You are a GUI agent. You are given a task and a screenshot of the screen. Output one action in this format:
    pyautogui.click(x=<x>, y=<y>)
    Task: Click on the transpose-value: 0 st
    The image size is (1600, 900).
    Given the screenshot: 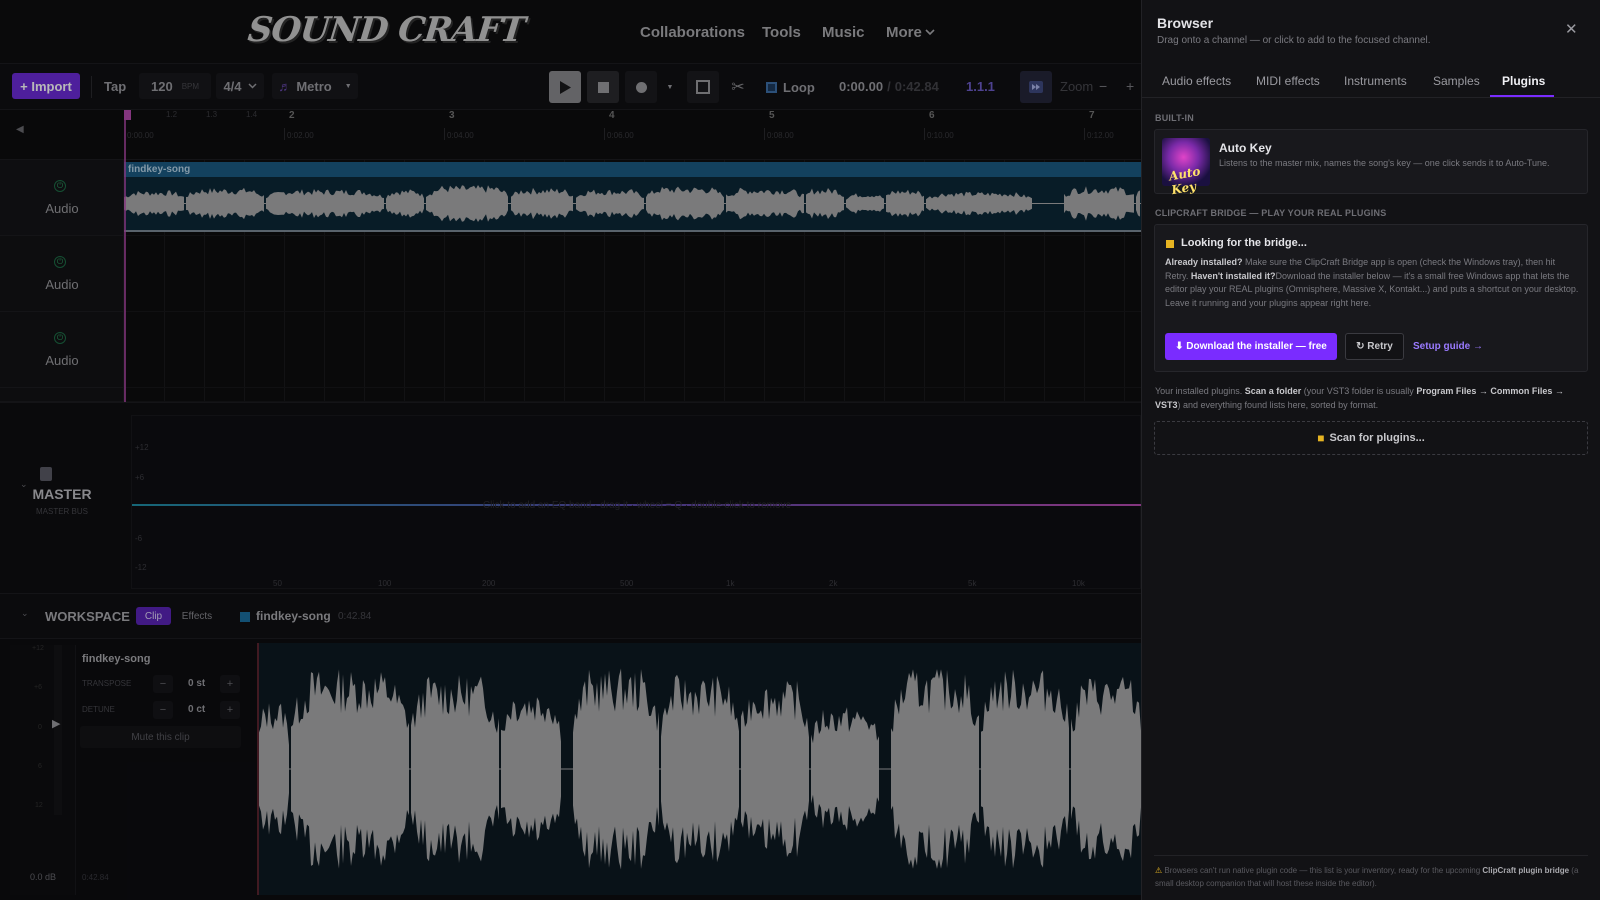 What is the action you would take?
    pyautogui.click(x=197, y=683)
    